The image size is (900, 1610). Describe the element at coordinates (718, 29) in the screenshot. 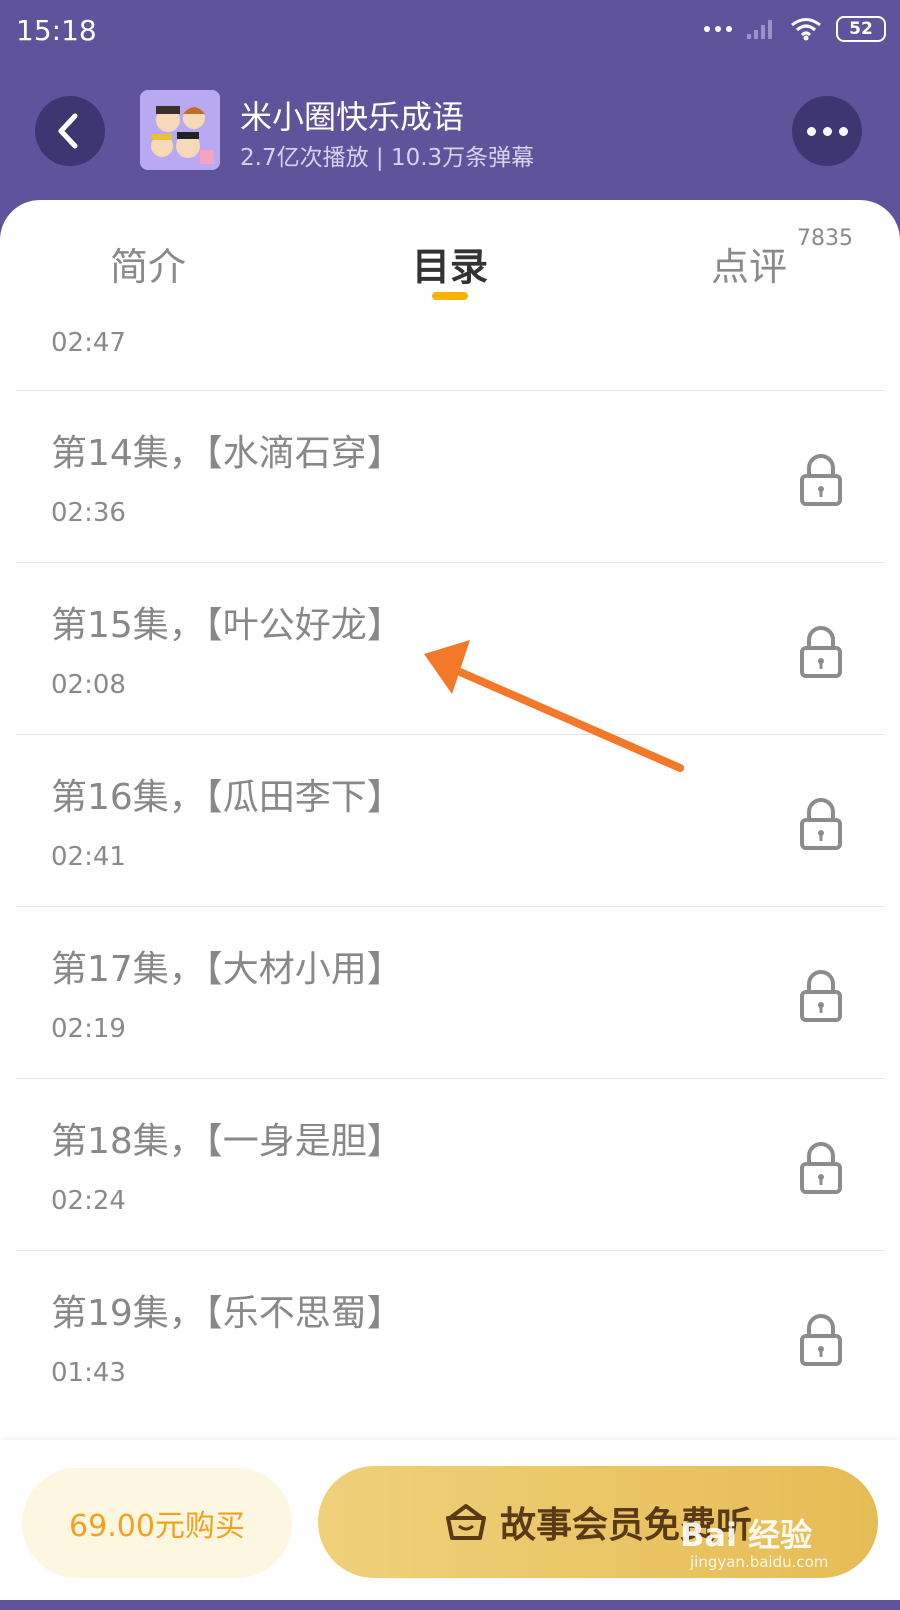

I see `notification-dots-icon` at that location.